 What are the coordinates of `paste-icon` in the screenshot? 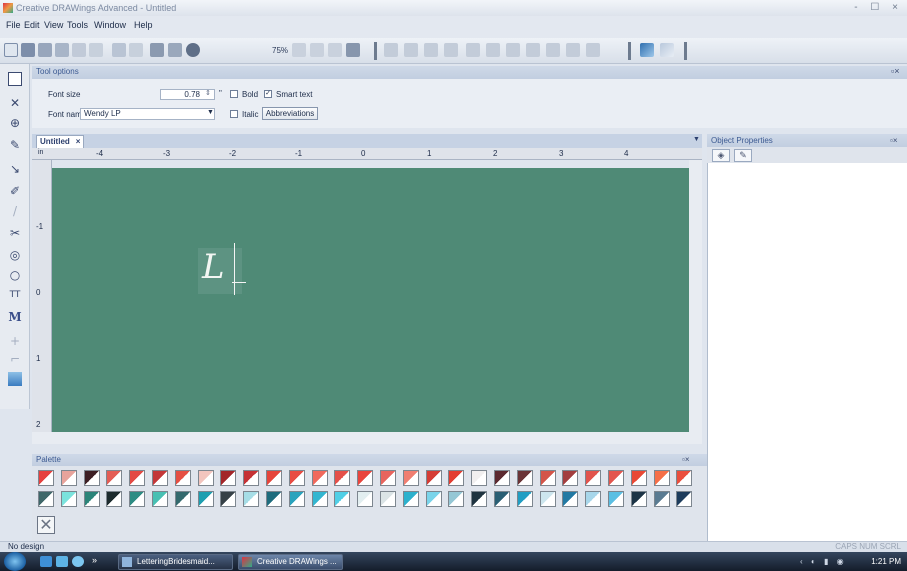 It's located at (96, 50).